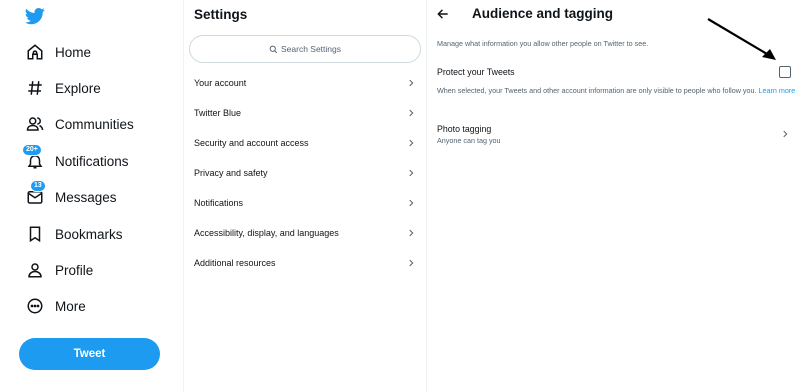 Image resolution: width=800 pixels, height=392 pixels. I want to click on bell-icon: 20+, so click(33, 157).